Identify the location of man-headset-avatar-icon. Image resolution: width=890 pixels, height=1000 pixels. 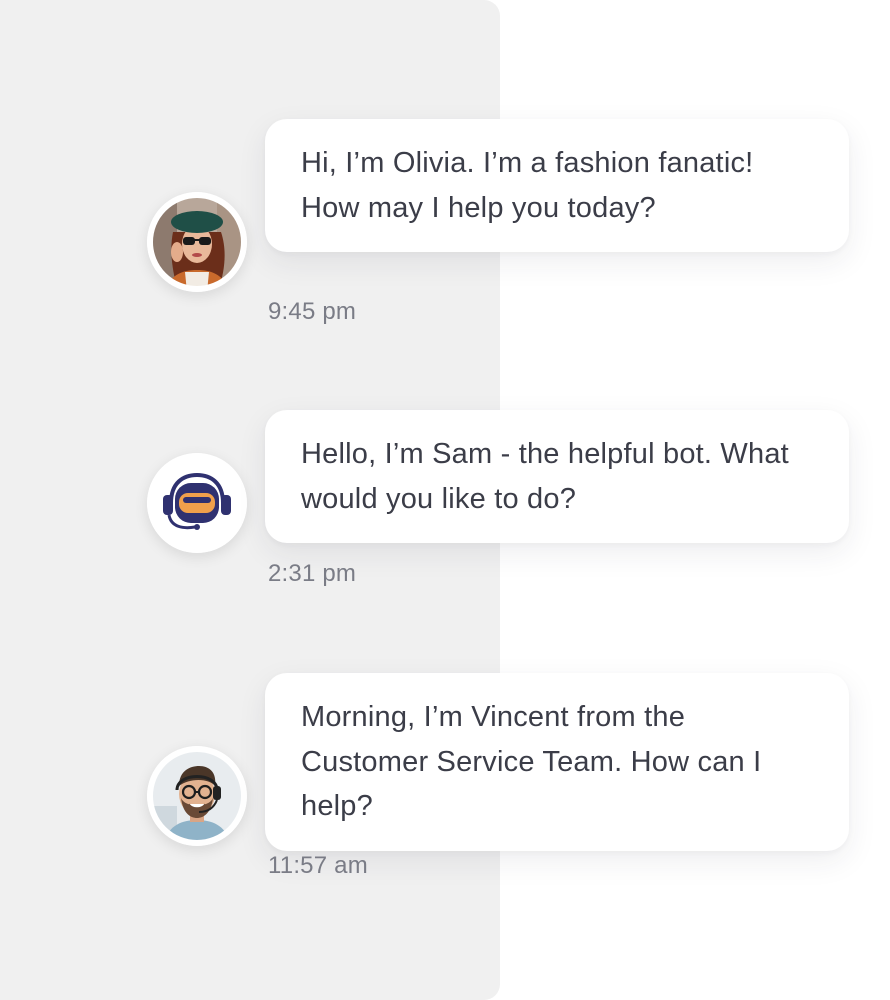
(197, 796).